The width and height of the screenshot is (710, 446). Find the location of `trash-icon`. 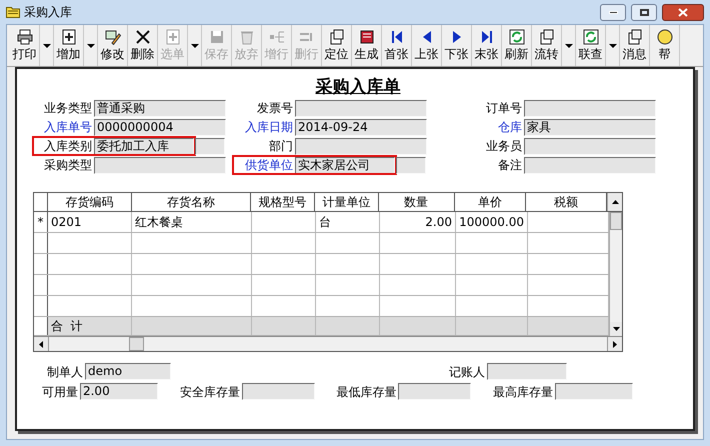

trash-icon is located at coordinates (246, 37).